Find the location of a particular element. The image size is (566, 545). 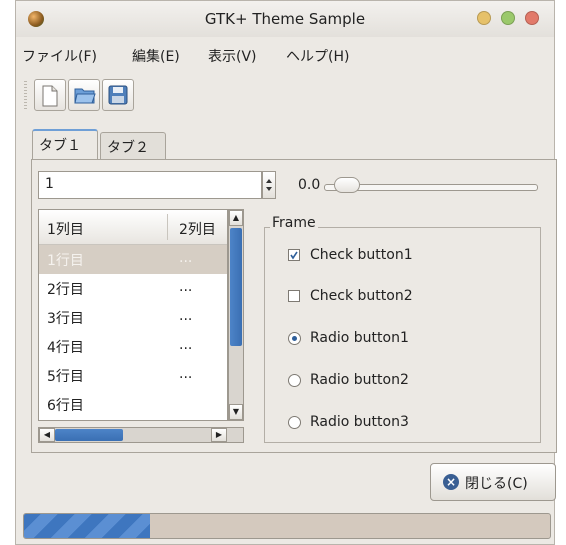

row-cell-1: 2行目 is located at coordinates (65, 290).